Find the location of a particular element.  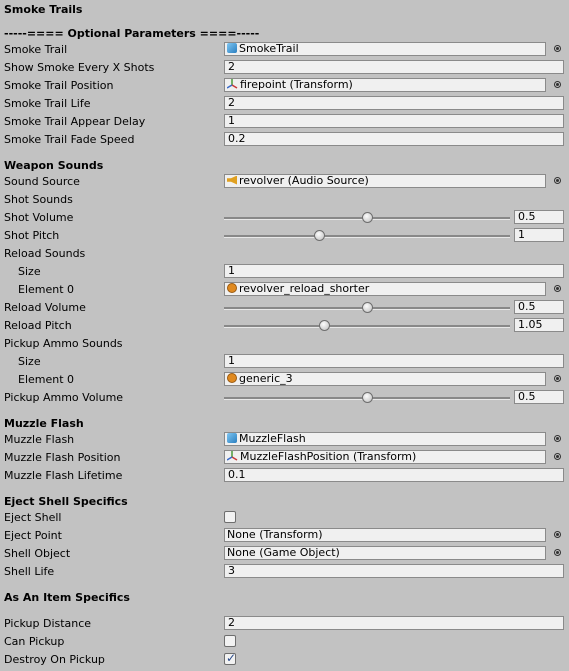

section-title-item-specifics: As An Item Specifics is located at coordinates (67, 597).